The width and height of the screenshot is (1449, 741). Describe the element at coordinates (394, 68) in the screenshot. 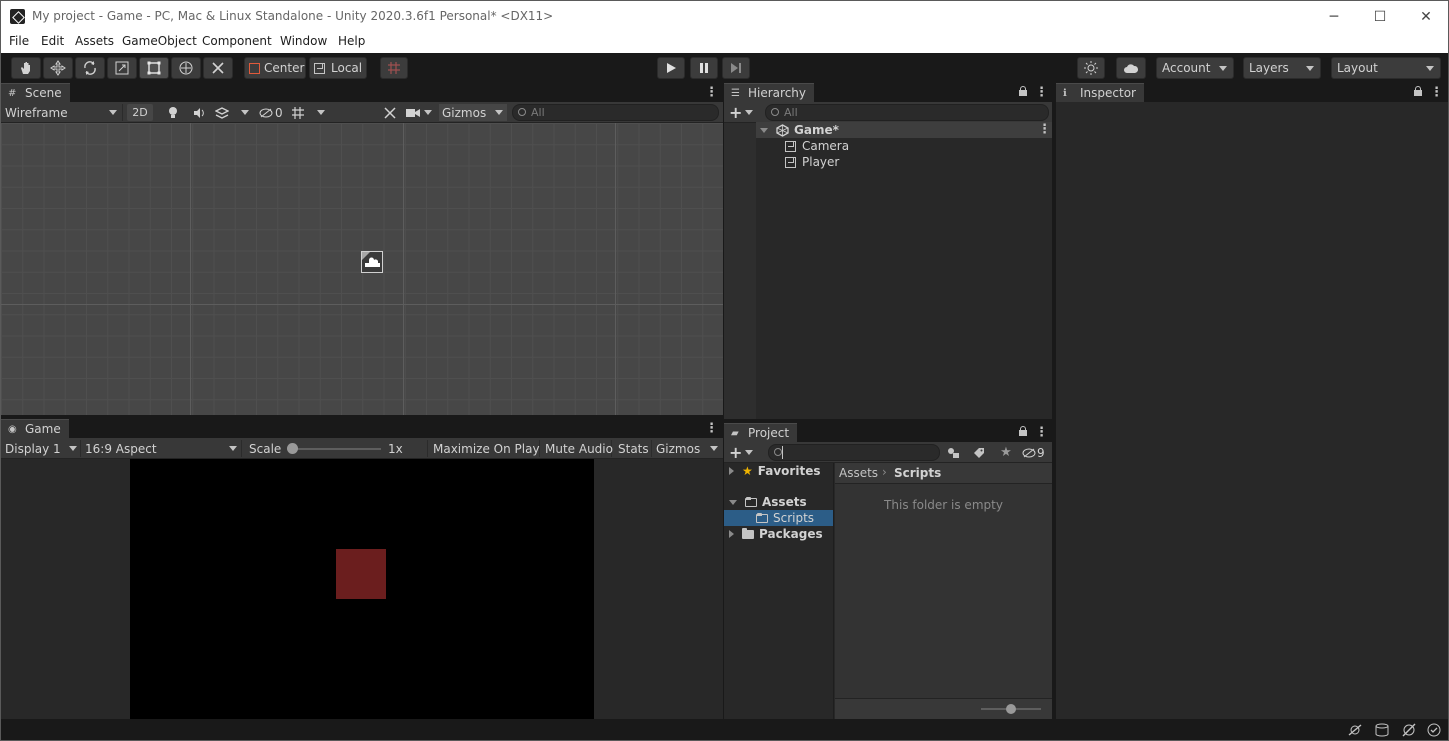

I see `grid-snapping-button` at that location.